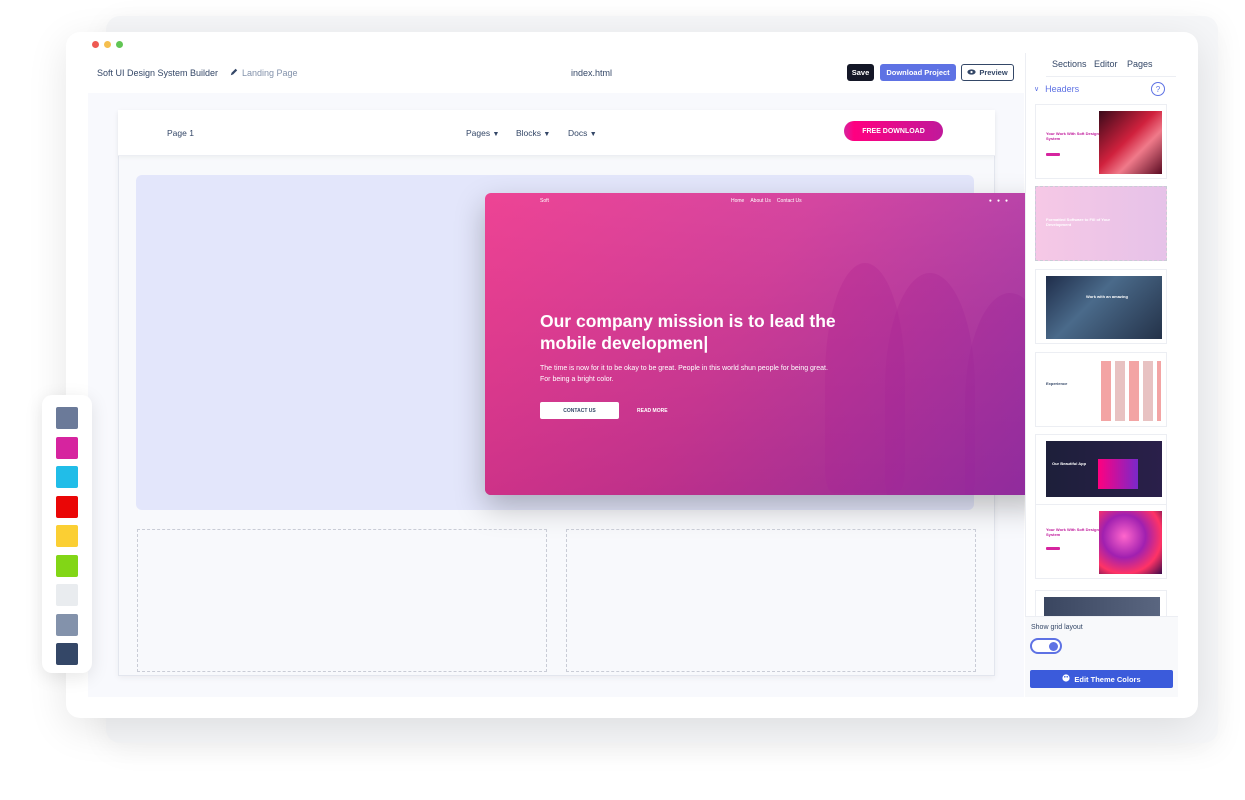 This screenshot has width=1245, height=800. What do you see at coordinates (771, 600) in the screenshot?
I see `empty-column-right` at bounding box center [771, 600].